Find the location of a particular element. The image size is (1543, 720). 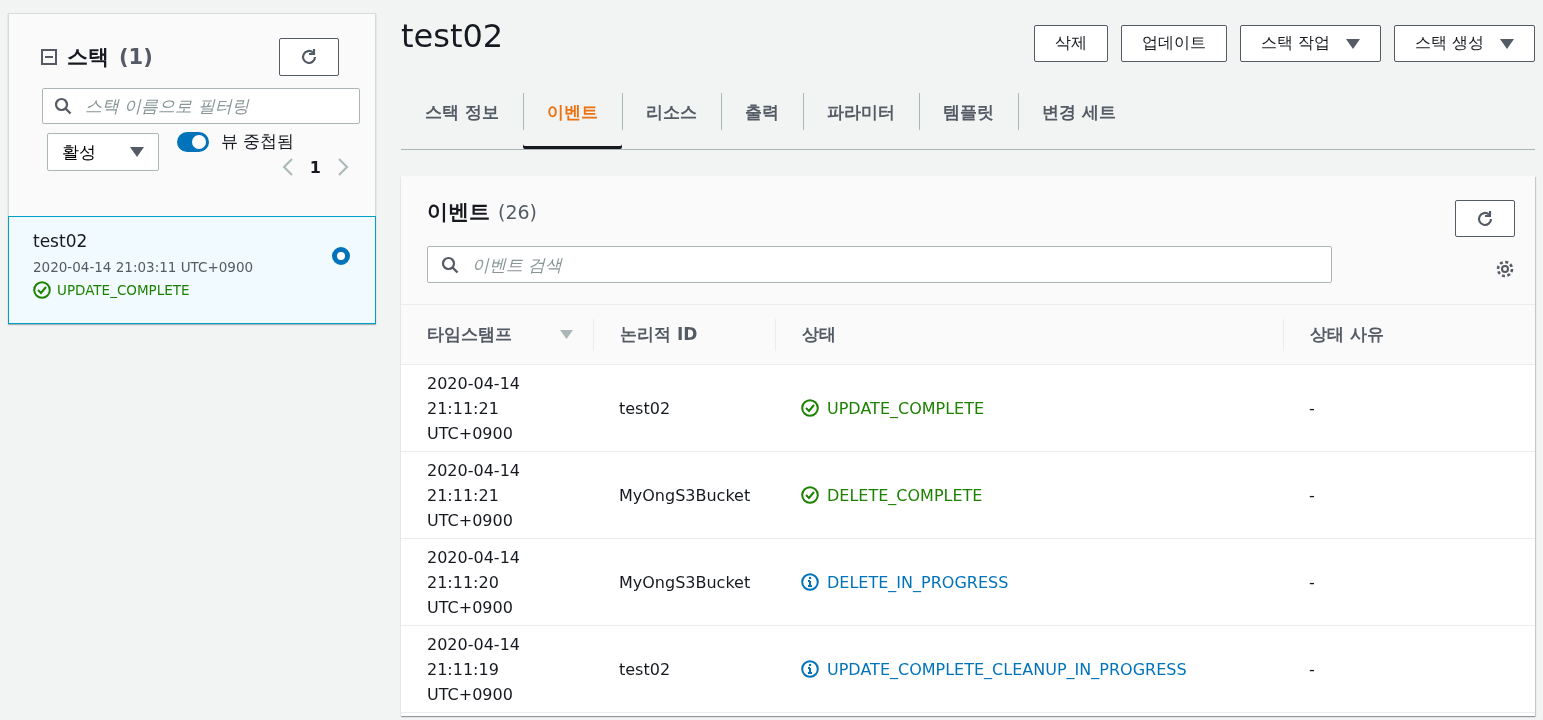

tab: 변경 세트 is located at coordinates (1078, 112).